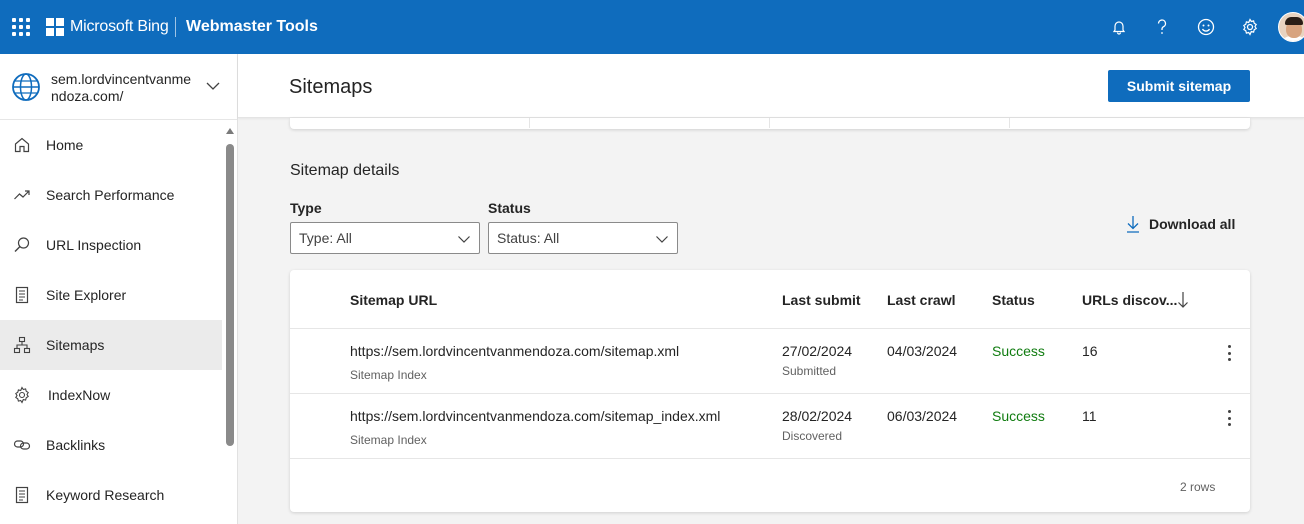 The image size is (1304, 524). I want to click on bell-icon, so click(1119, 27).